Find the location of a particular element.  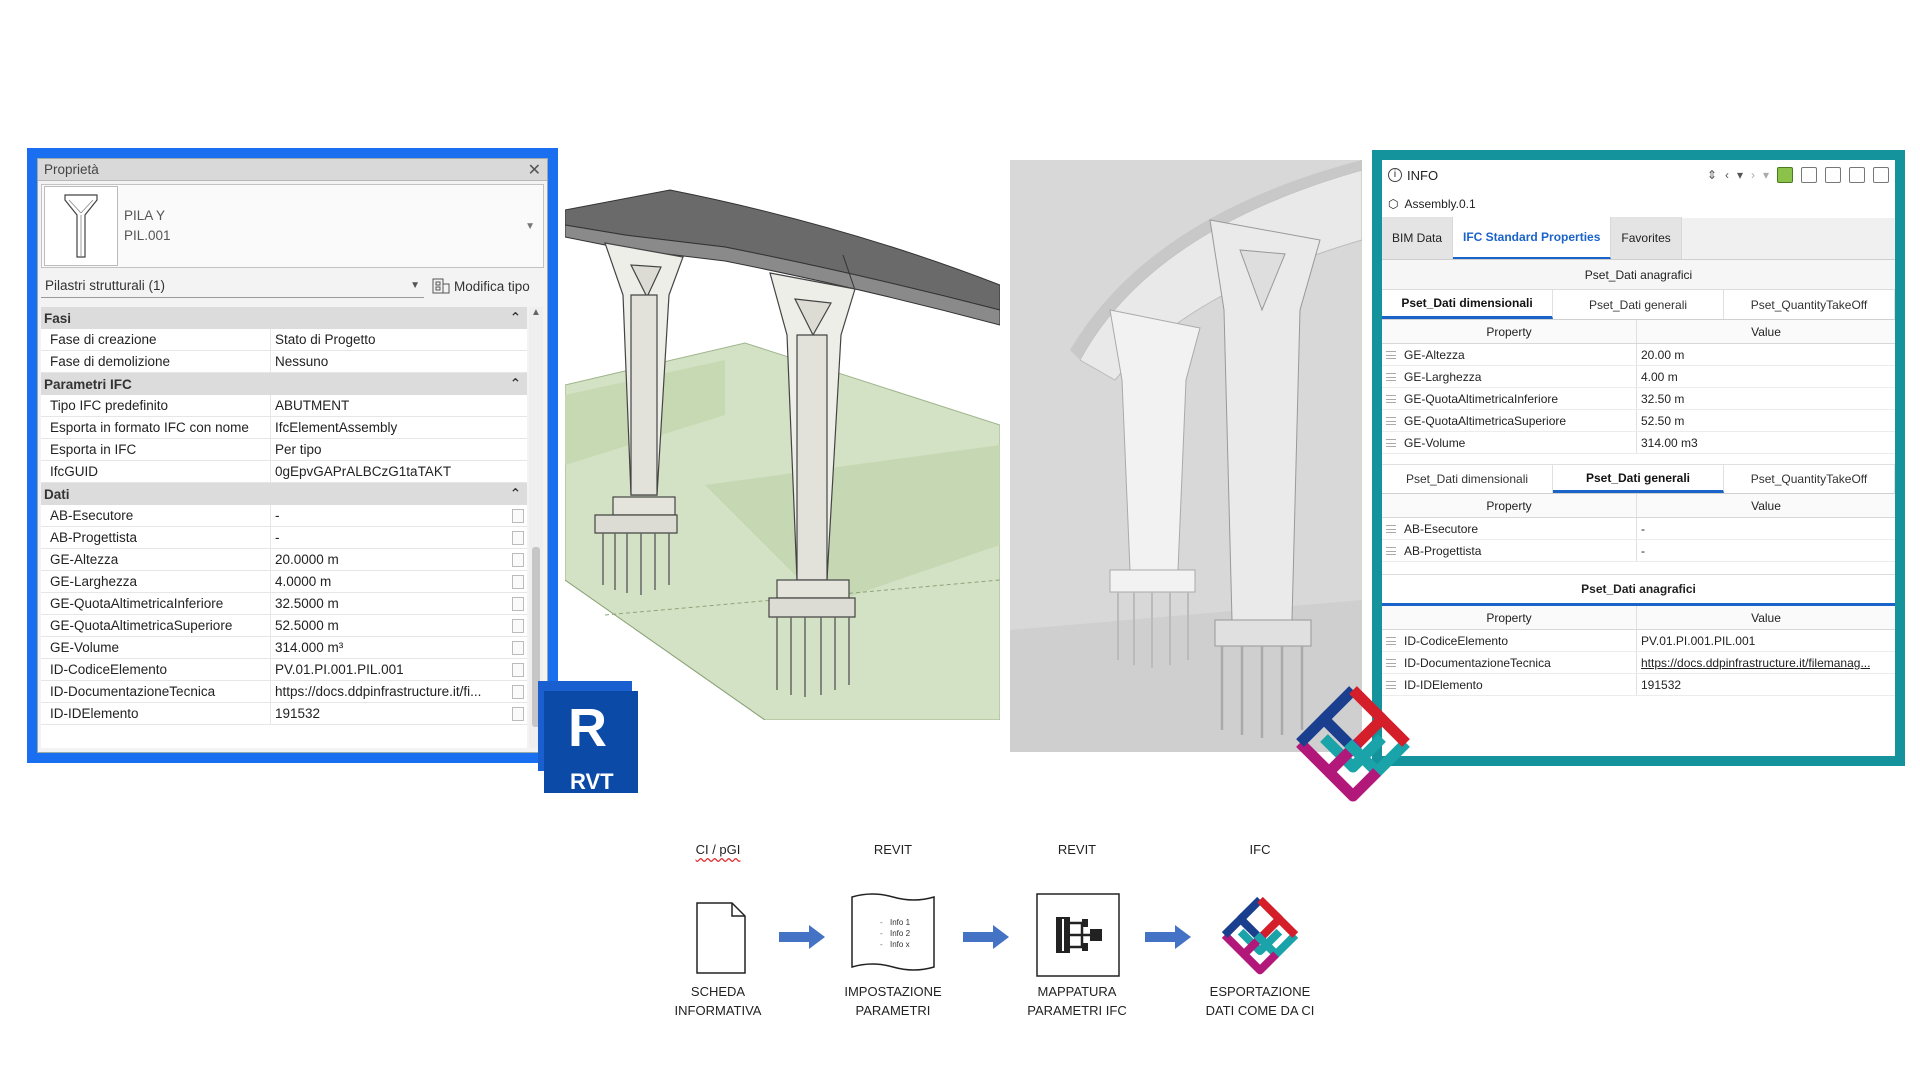

property-value: 0gEpvGAPrALBCzG1taTAKT is located at coordinates (399, 471).